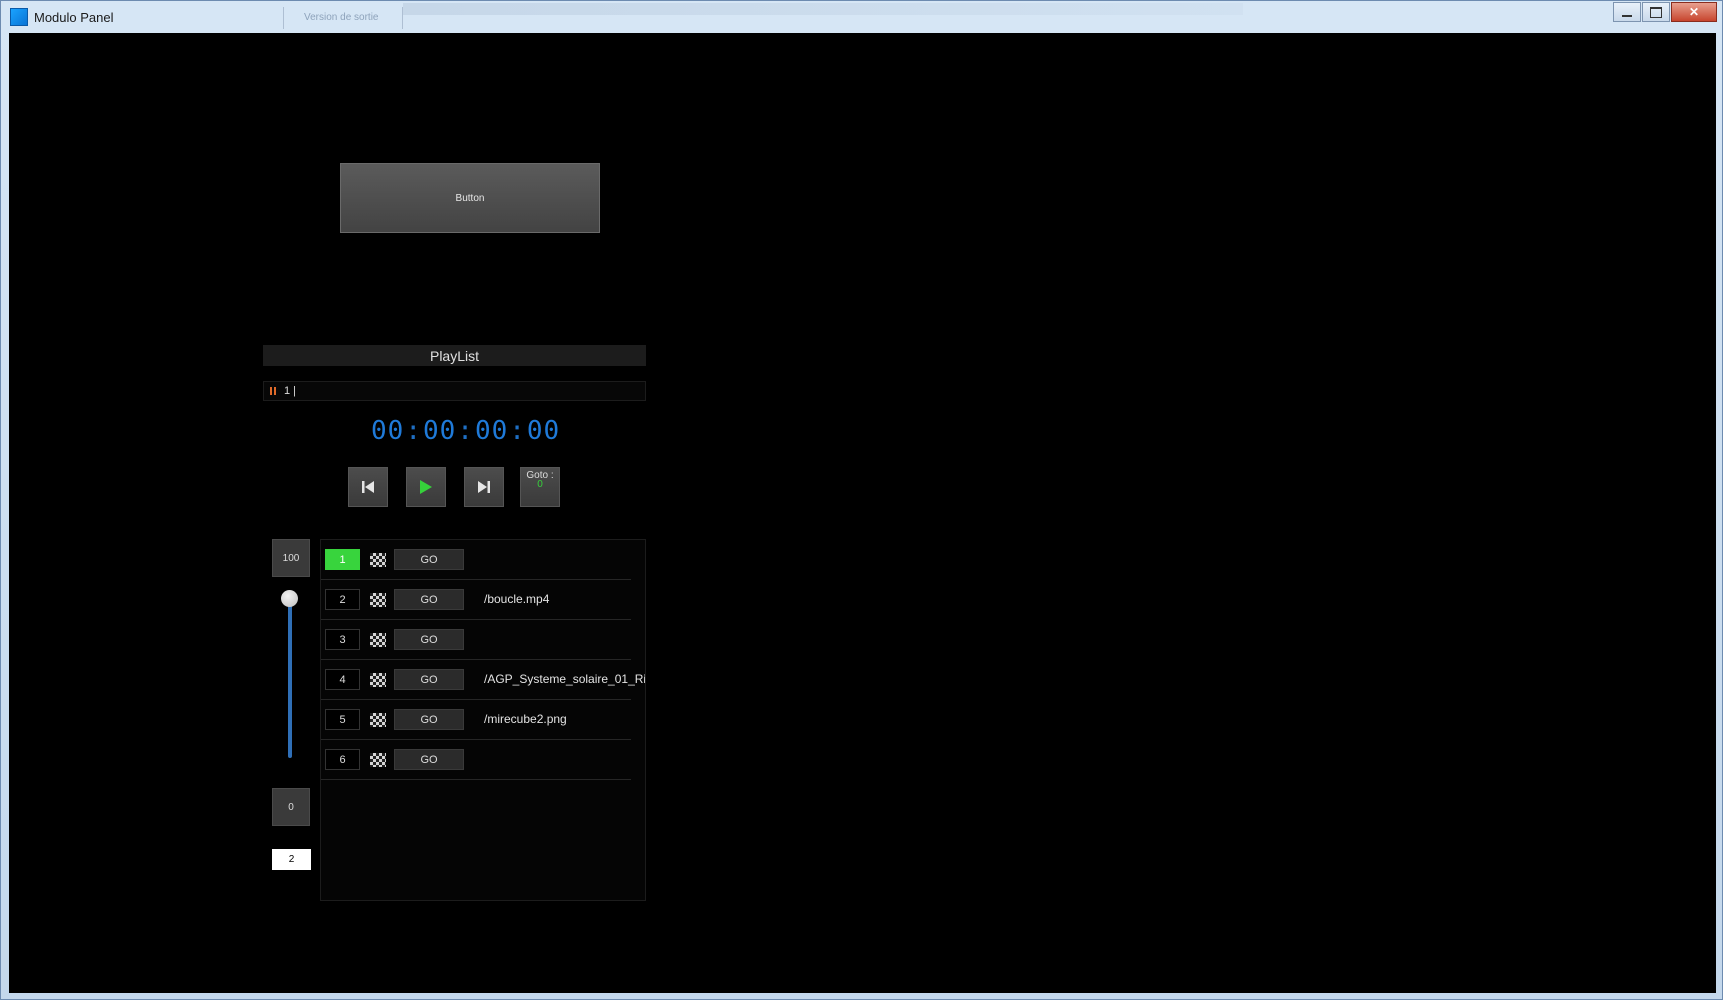 This screenshot has height=1000, width=1723. I want to click on item-number: 1, so click(342, 559).